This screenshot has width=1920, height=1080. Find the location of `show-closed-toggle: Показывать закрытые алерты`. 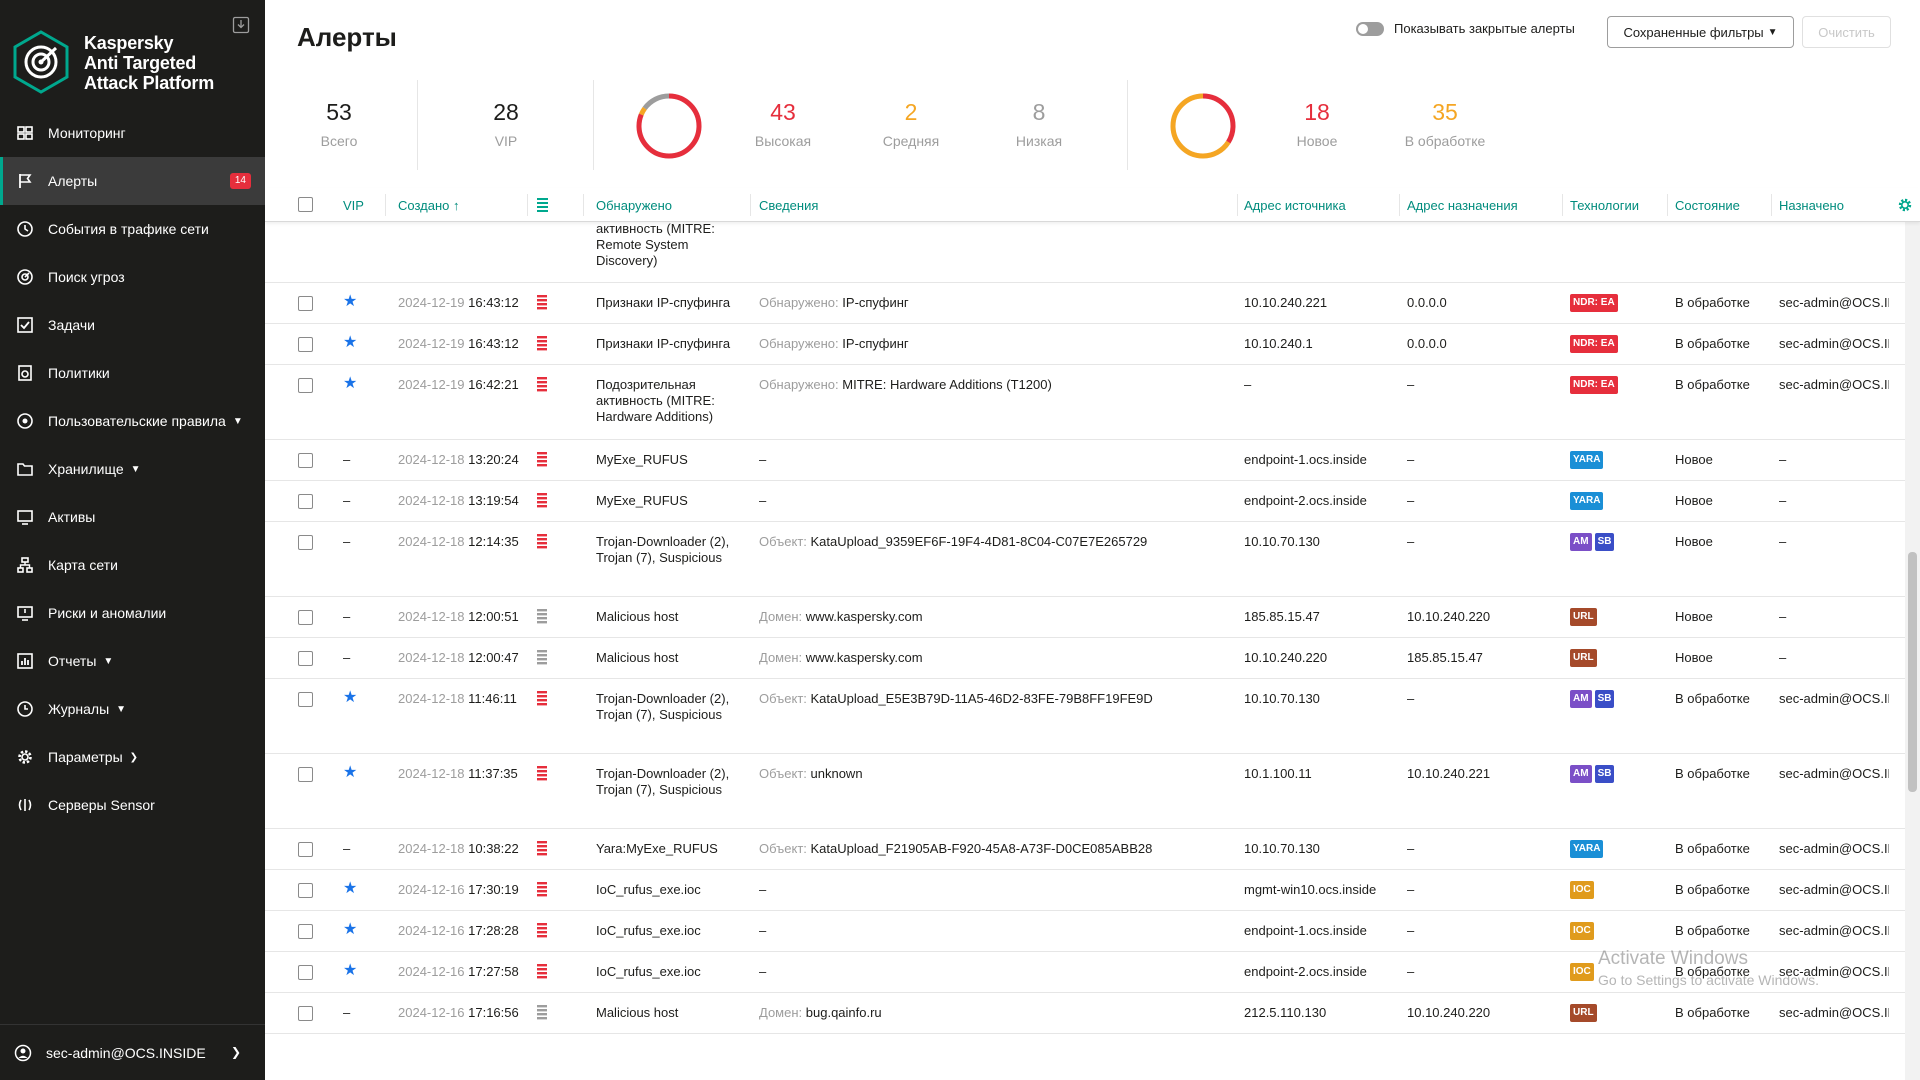

show-closed-toggle: Показывать закрытые алерты is located at coordinates (1465, 28).